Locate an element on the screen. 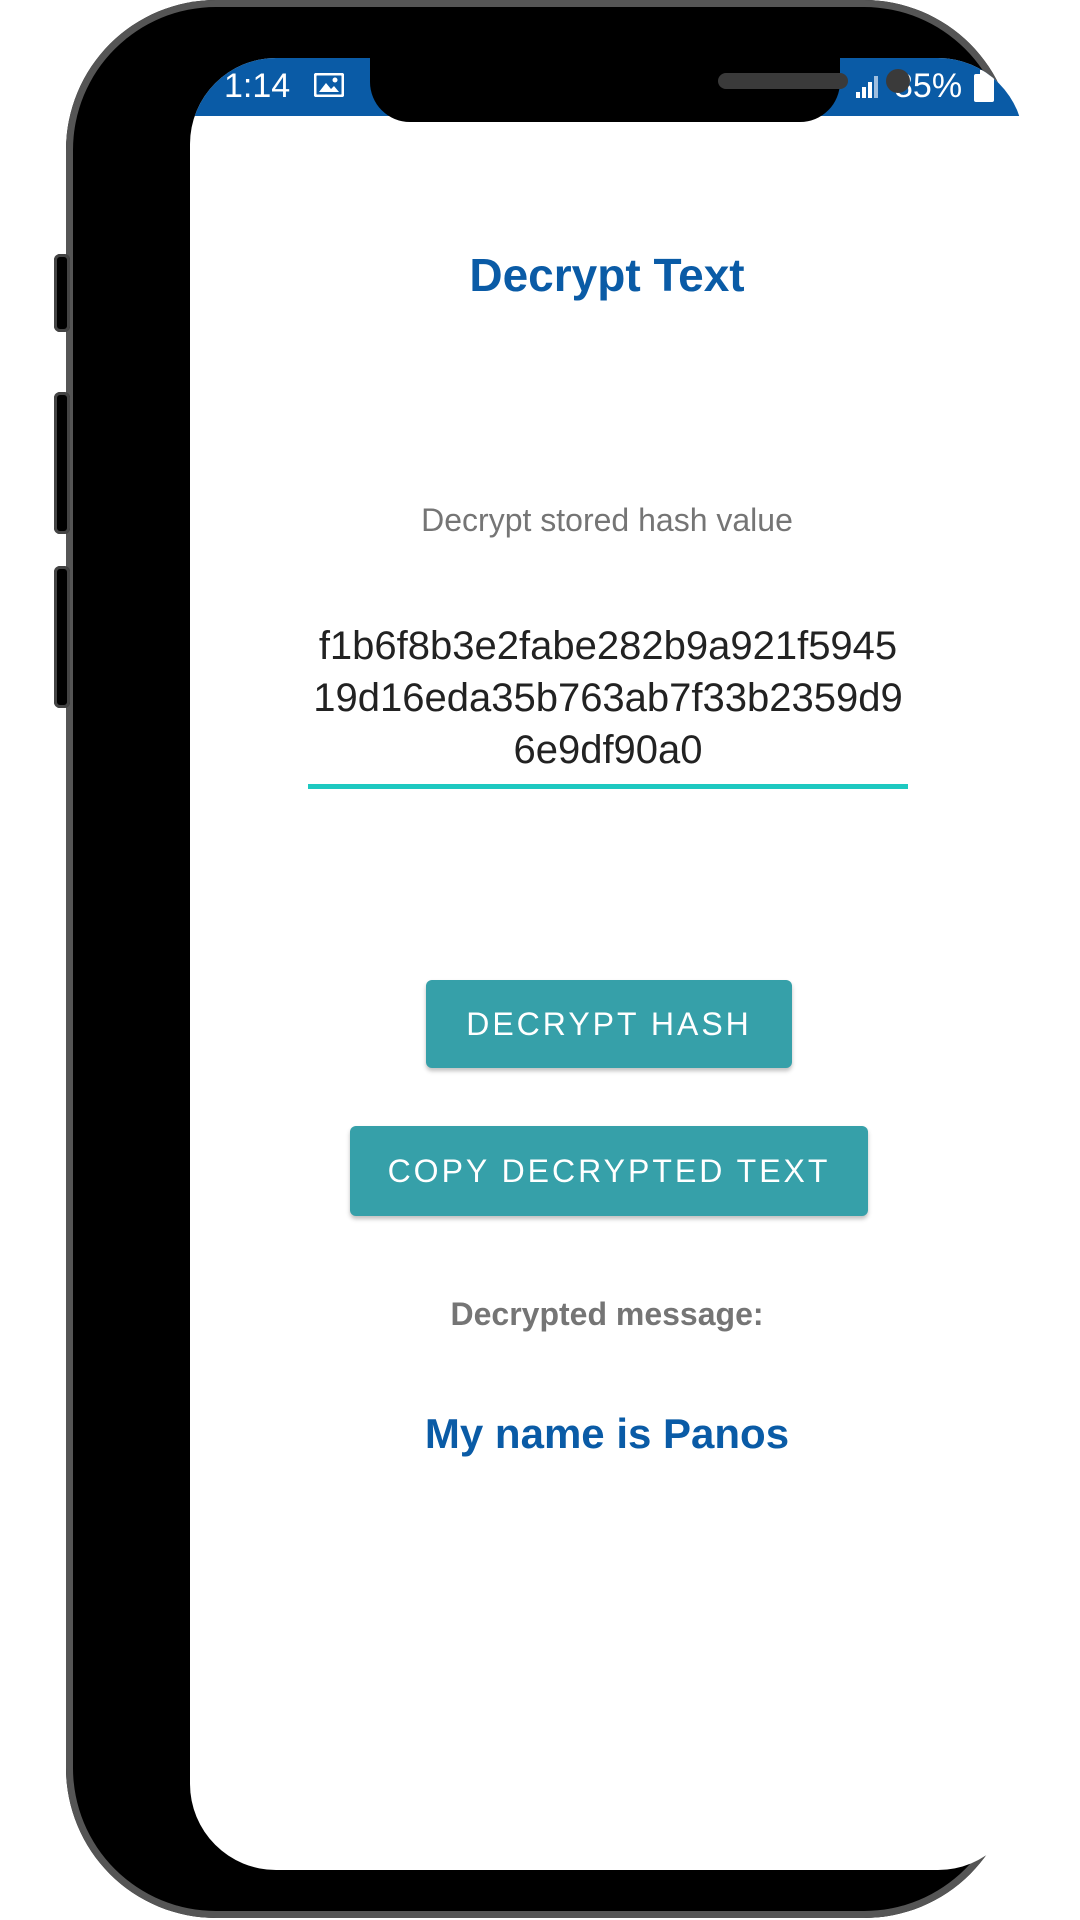 The image size is (1080, 1920). decrypt-hash-button: DECRYPT HASH is located at coordinates (609, 1024).